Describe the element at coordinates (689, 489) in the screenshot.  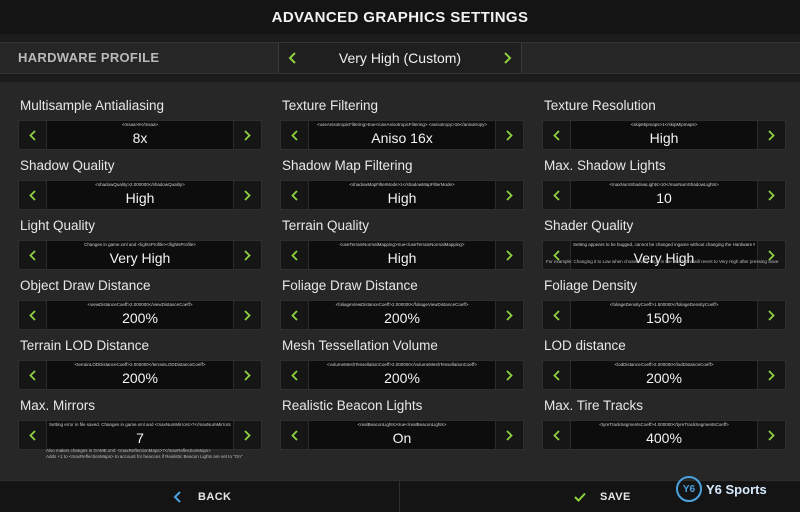
I see `logo-mark-icon: Y6` at that location.